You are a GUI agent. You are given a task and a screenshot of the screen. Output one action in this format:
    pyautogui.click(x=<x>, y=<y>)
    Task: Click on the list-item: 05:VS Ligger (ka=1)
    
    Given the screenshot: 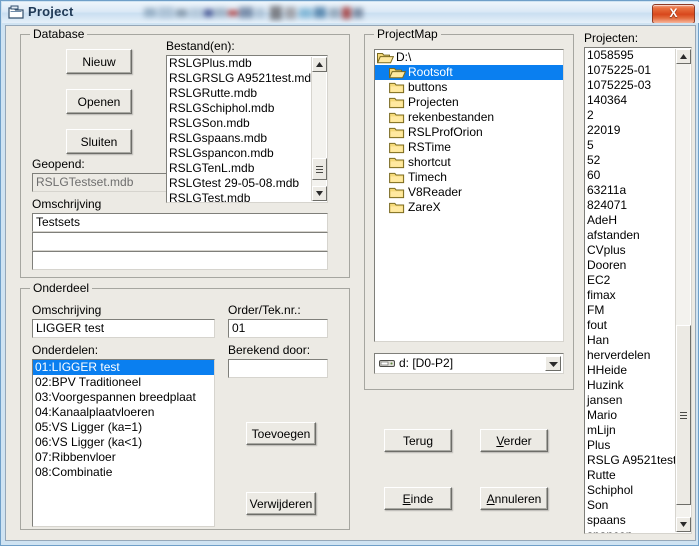 What is the action you would take?
    pyautogui.click(x=123, y=427)
    